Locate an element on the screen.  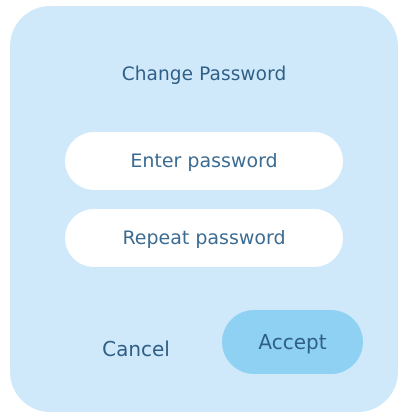
cancel-button: Cancel is located at coordinates (136, 349).